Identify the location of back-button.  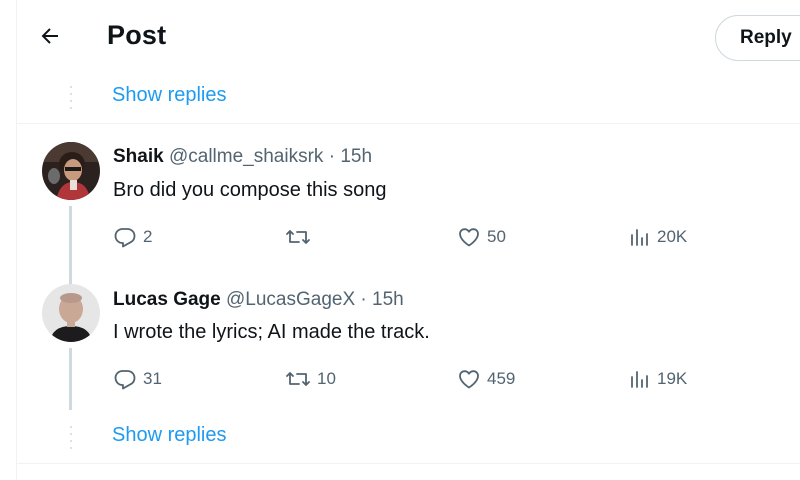
(50, 36).